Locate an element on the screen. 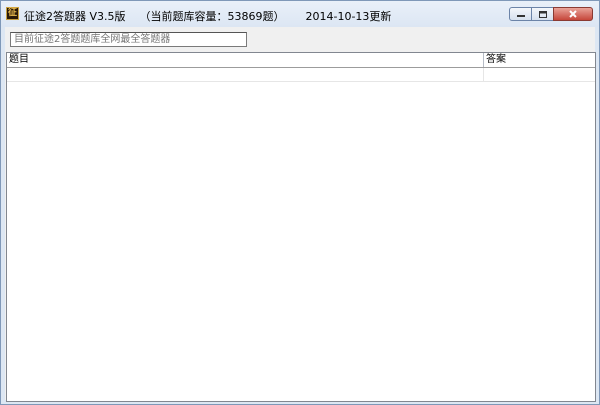 Image resolution: width=600 pixels, height=405 pixels. table-row is located at coordinates (301, 75).